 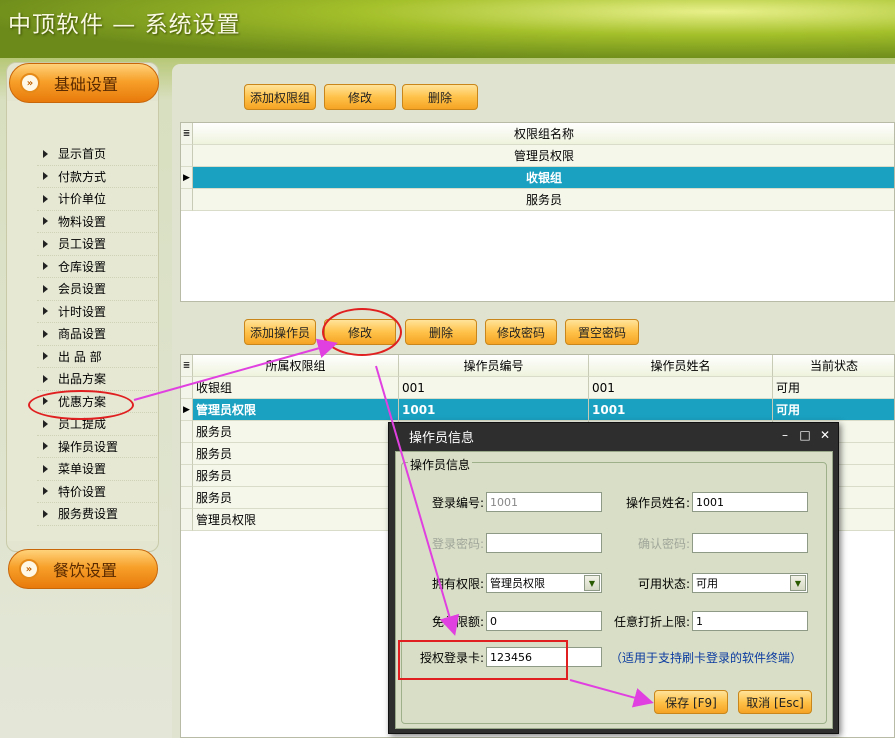 I want to click on sidebar-item: 会员设置, so click(x=97, y=289).